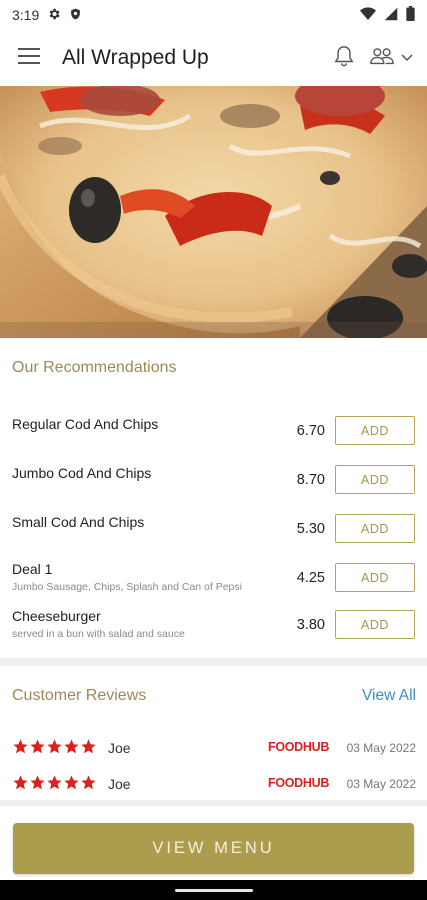 The height and width of the screenshot is (900, 427). Describe the element at coordinates (213, 477) in the screenshot. I see `menu-item: Jumbo Cod And Chips 8.70 ADD` at that location.